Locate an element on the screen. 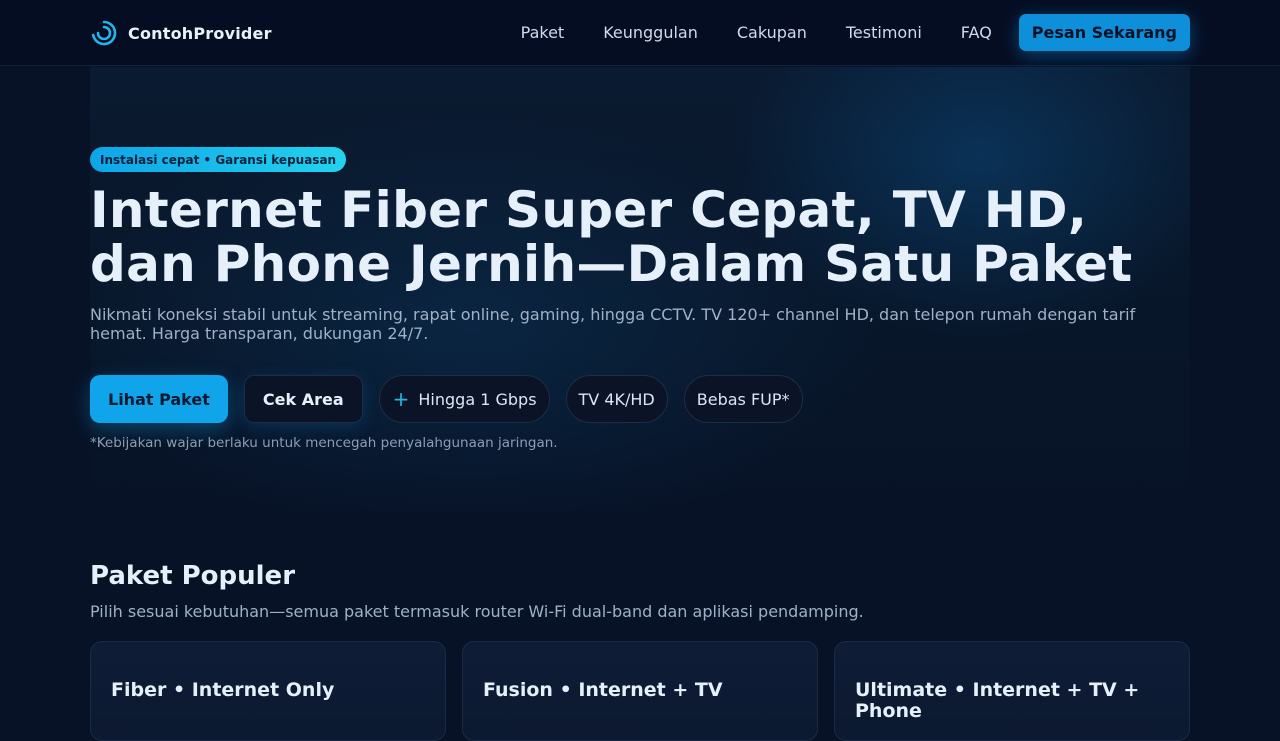  brand: ContohProvider is located at coordinates (181, 33).